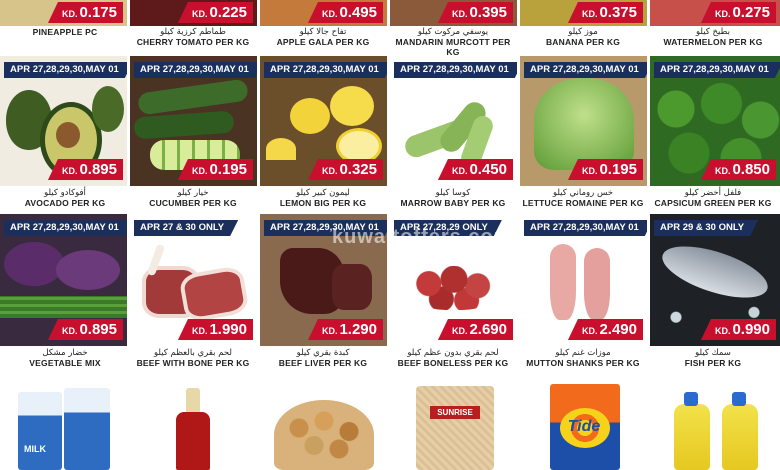 The width and height of the screenshot is (780, 470). Describe the element at coordinates (324, 435) in the screenshot. I see `nuts-bowl-image` at that location.